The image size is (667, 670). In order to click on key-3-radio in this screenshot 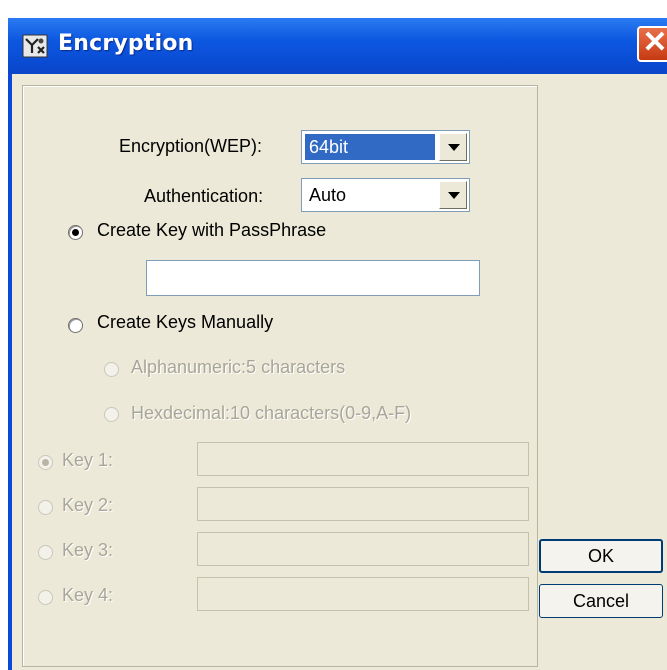, I will do `click(45, 552)`.